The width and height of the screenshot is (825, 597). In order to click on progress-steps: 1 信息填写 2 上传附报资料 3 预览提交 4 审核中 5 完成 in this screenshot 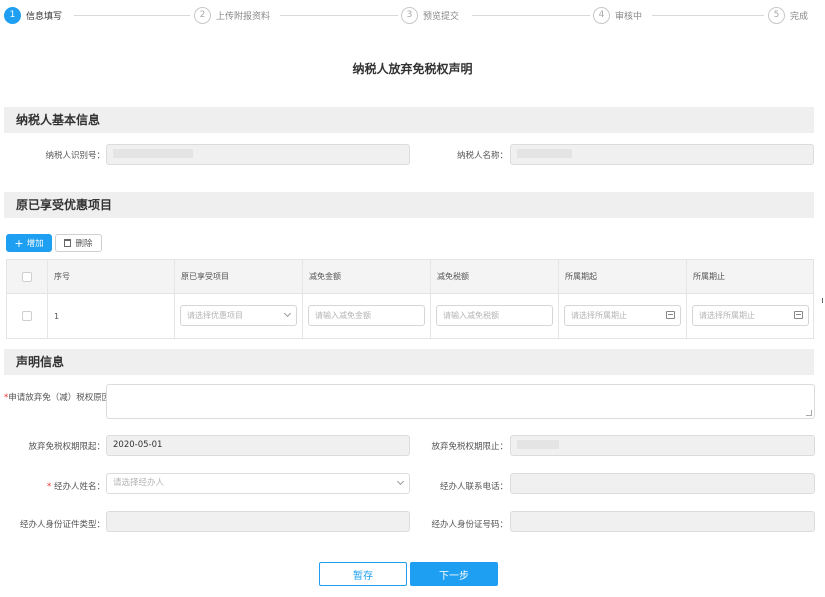, I will do `click(410, 15)`.